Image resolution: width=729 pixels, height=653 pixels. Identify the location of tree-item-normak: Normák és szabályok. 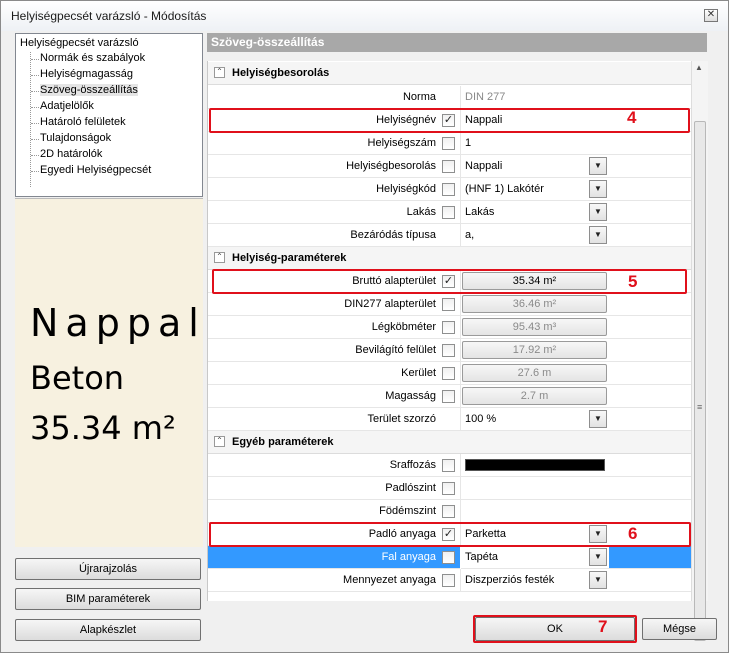
(92, 58).